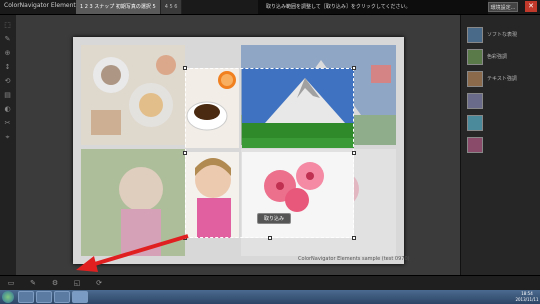 The height and width of the screenshot is (304, 540). I want to click on system-tray, so click(466, 297).